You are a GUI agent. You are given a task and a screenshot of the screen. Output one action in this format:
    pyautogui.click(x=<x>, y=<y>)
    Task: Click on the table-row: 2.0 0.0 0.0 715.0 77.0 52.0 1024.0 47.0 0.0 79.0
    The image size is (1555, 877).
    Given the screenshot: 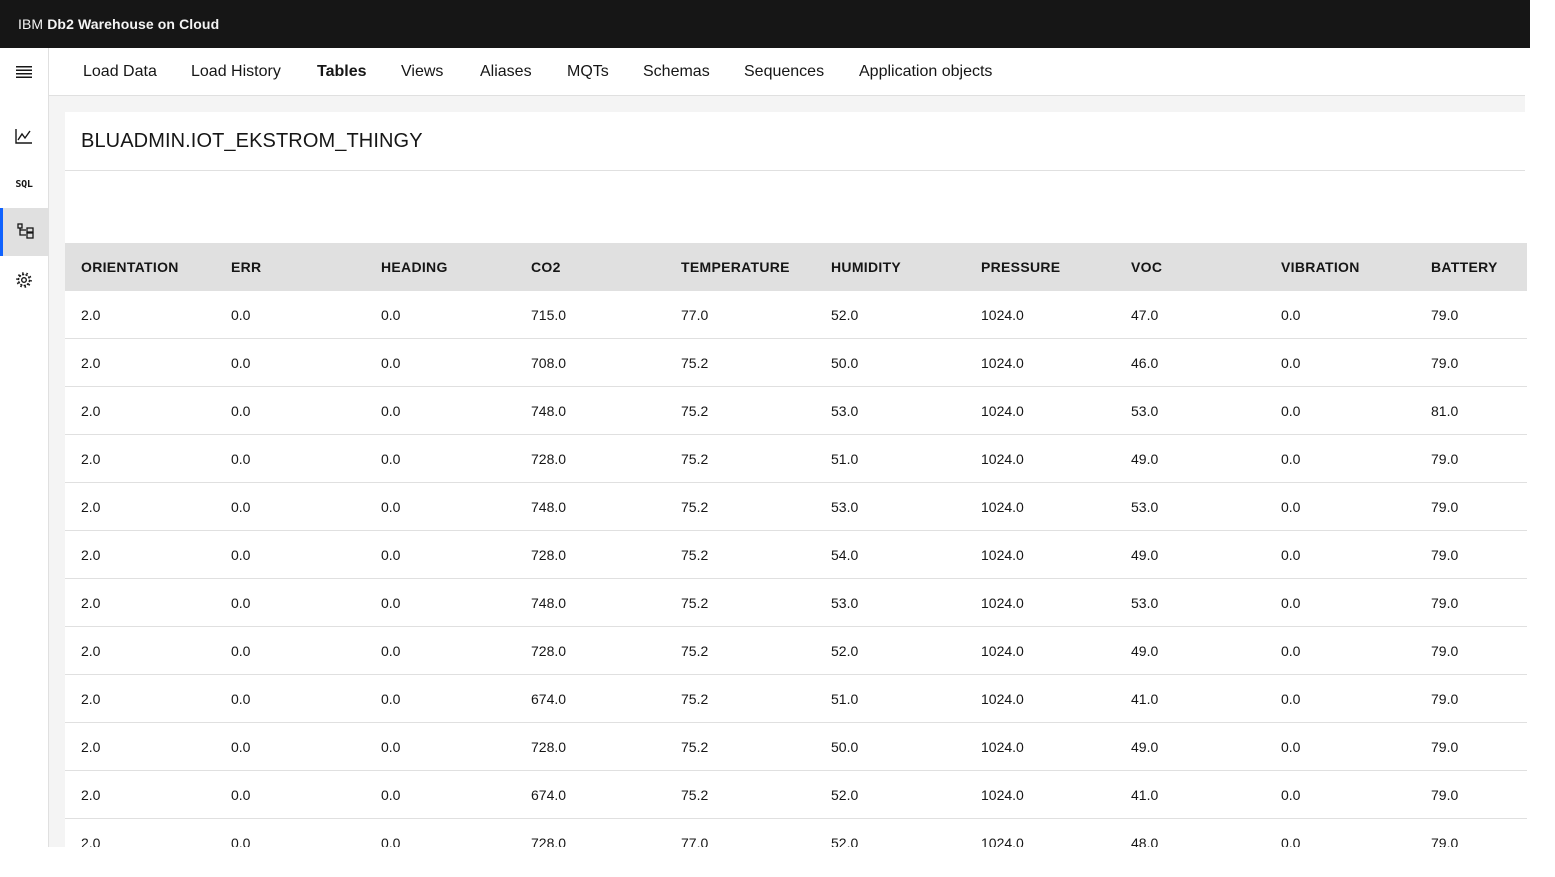 What is the action you would take?
    pyautogui.click(x=796, y=315)
    